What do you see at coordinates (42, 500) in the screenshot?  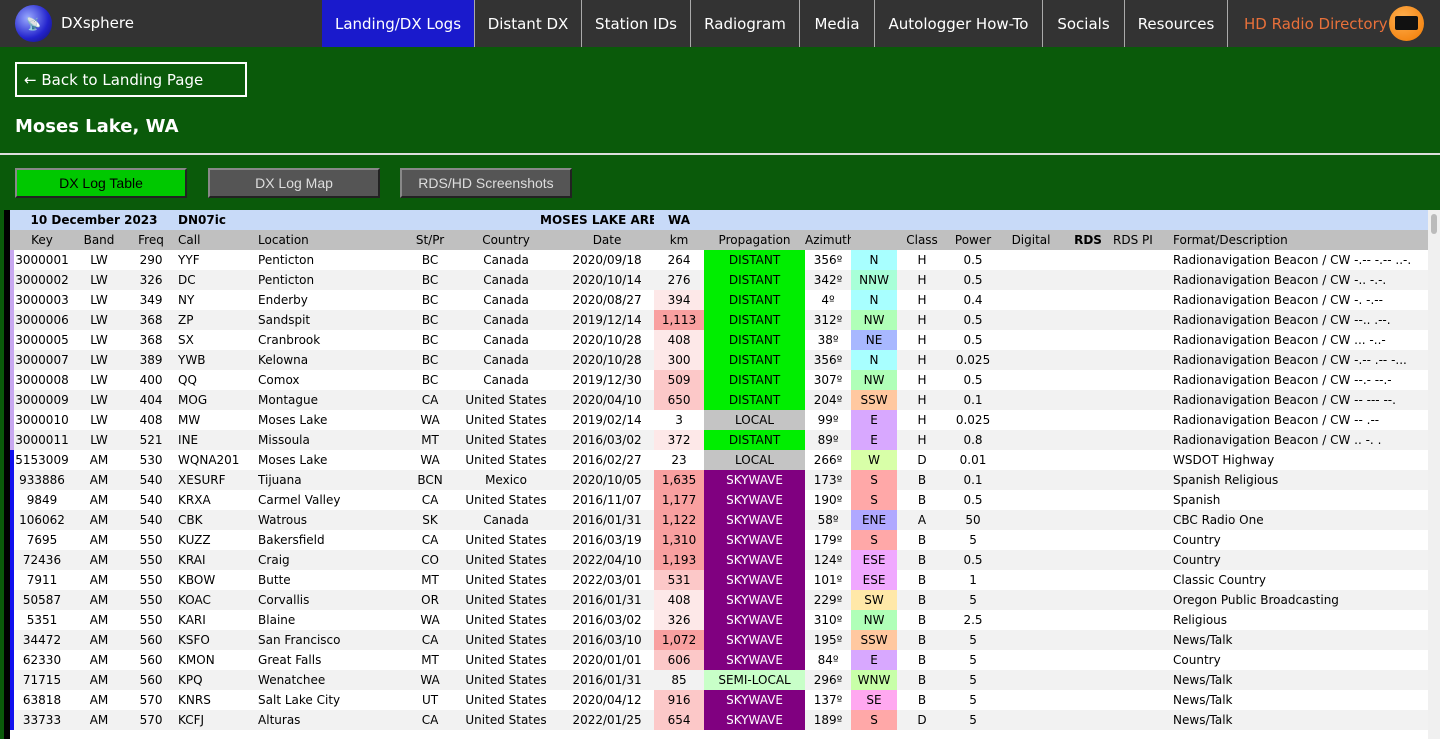 I see `cell-key: 9849` at bounding box center [42, 500].